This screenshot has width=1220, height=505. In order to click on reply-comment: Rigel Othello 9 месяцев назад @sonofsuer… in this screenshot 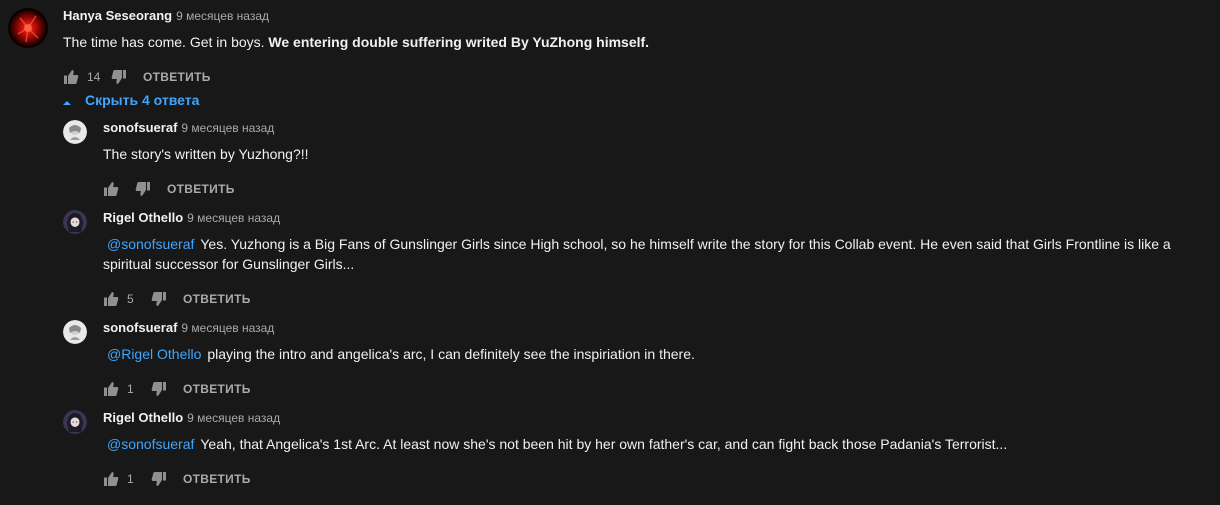, I will do `click(535, 451)`.